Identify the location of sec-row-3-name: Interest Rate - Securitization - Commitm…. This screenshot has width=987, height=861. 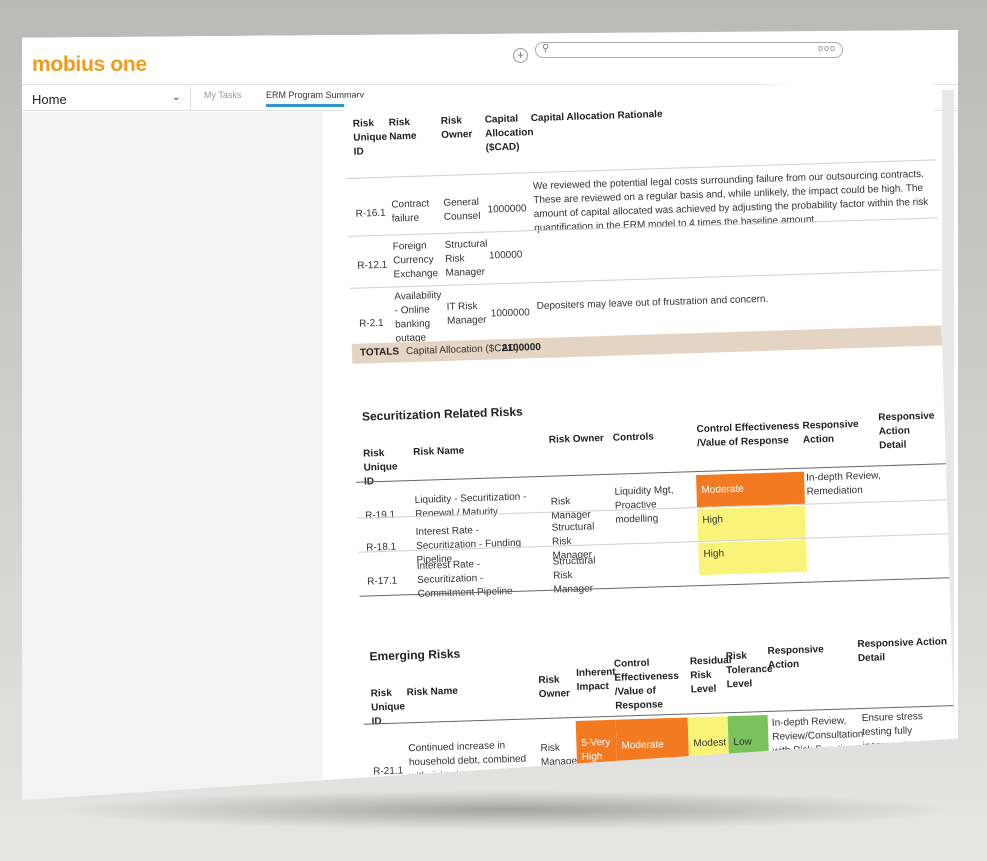
(464, 579).